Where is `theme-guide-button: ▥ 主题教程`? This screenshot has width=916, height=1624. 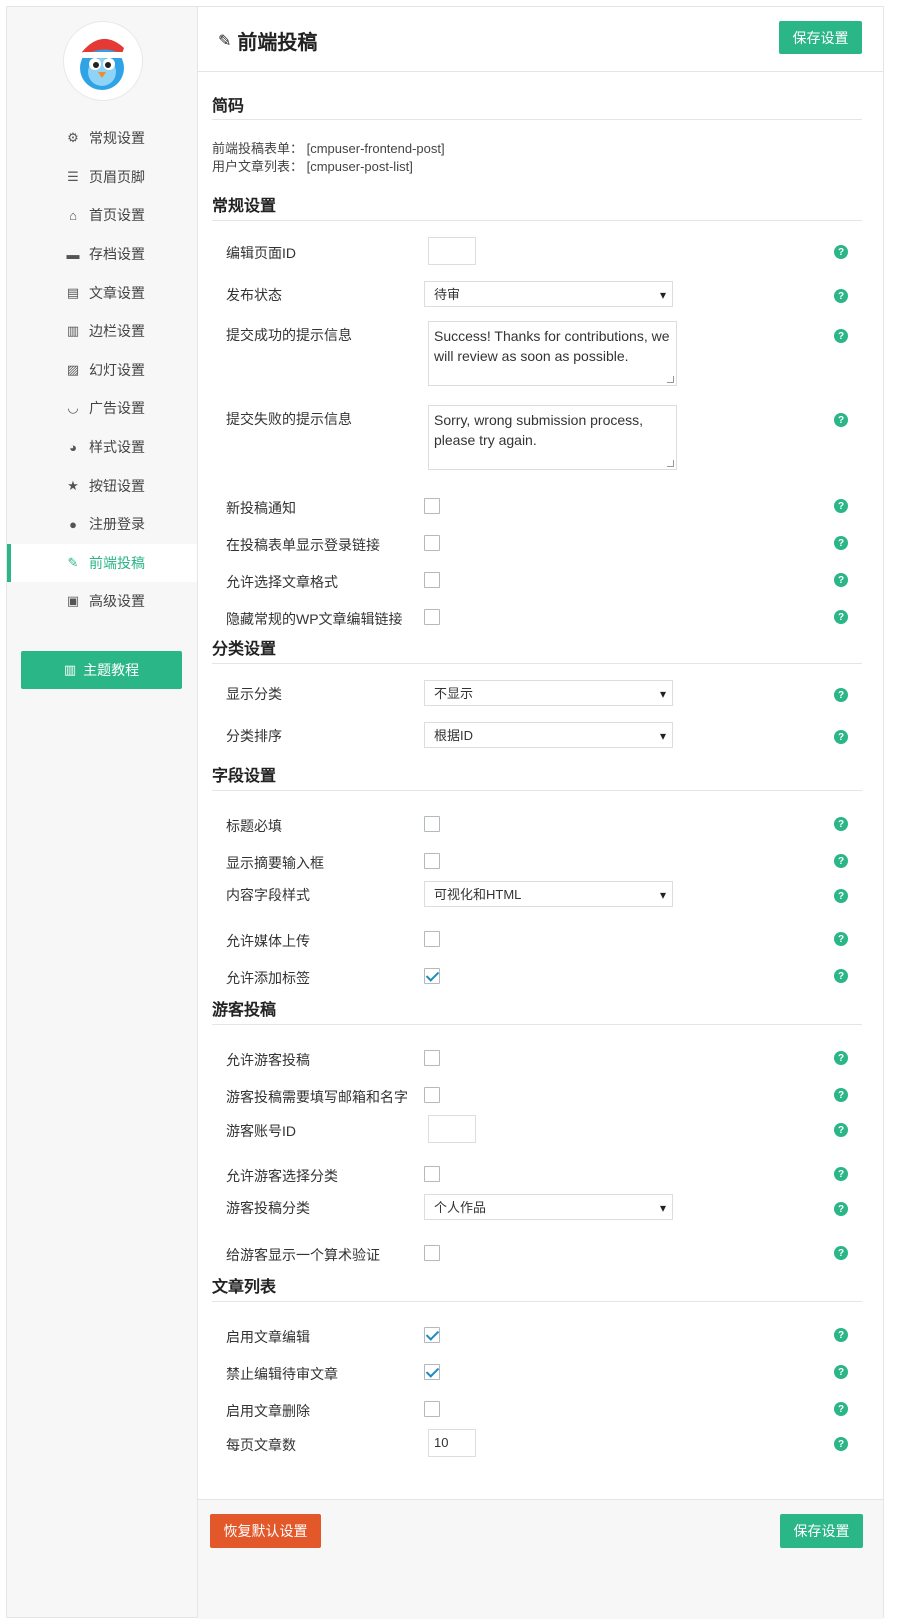
theme-guide-button: ▥ 主题教程 is located at coordinates (101, 670).